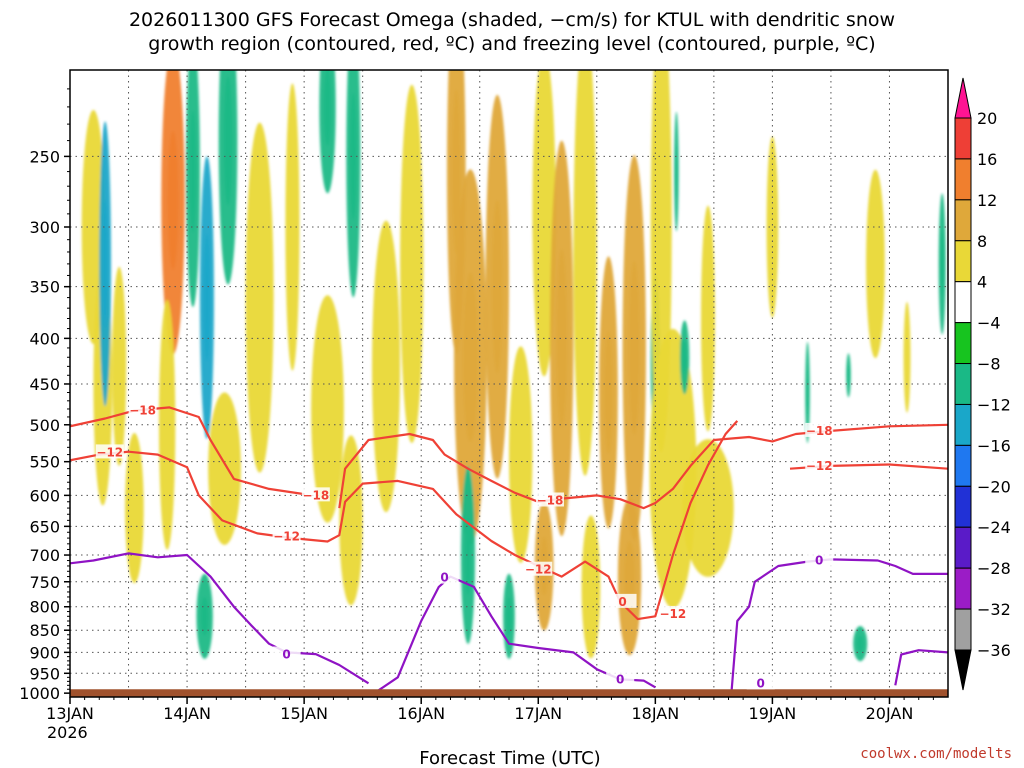 The height and width of the screenshot is (768, 1024). I want to click on y-tick-label-250: 250, so click(44, 156).